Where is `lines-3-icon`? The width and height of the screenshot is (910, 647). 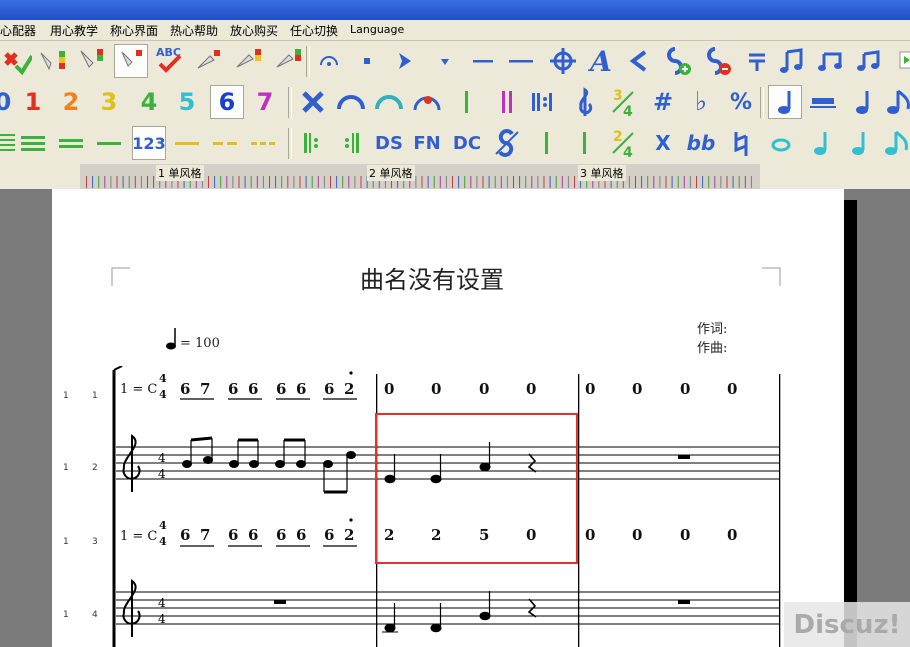
lines-3-icon is located at coordinates (33, 143).